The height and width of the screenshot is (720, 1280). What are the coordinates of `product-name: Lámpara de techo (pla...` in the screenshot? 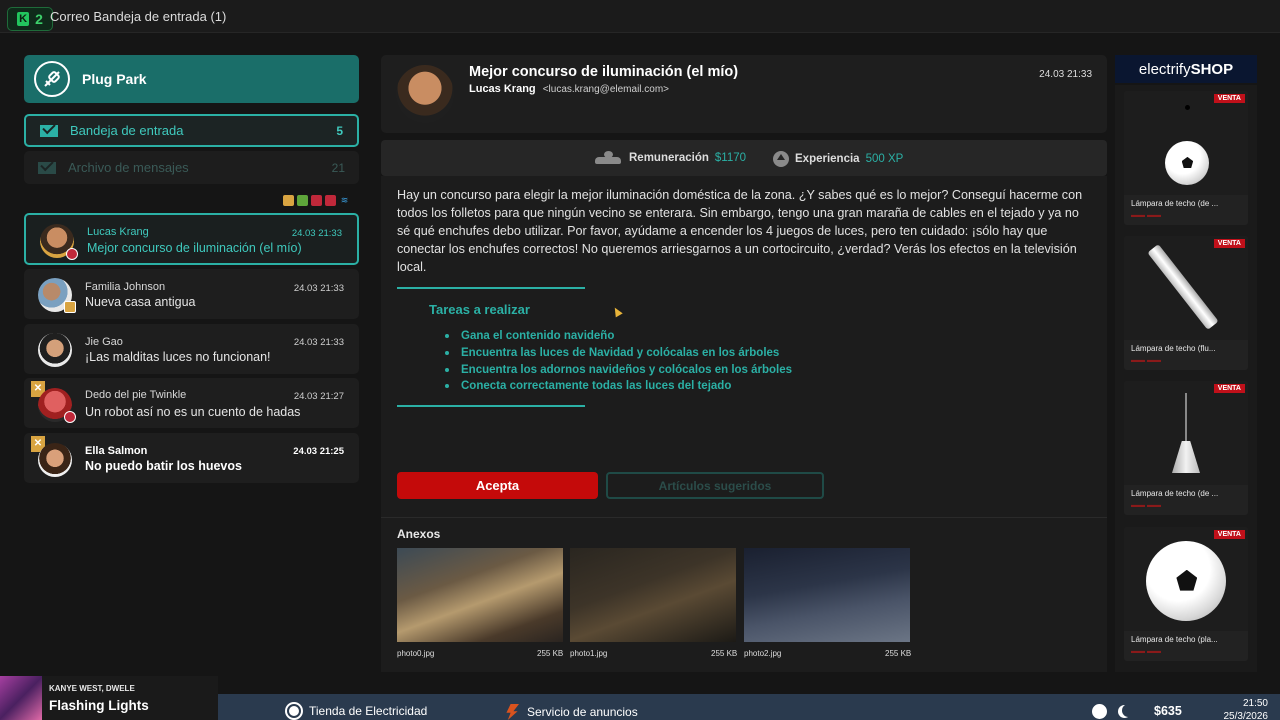 It's located at (1174, 639).